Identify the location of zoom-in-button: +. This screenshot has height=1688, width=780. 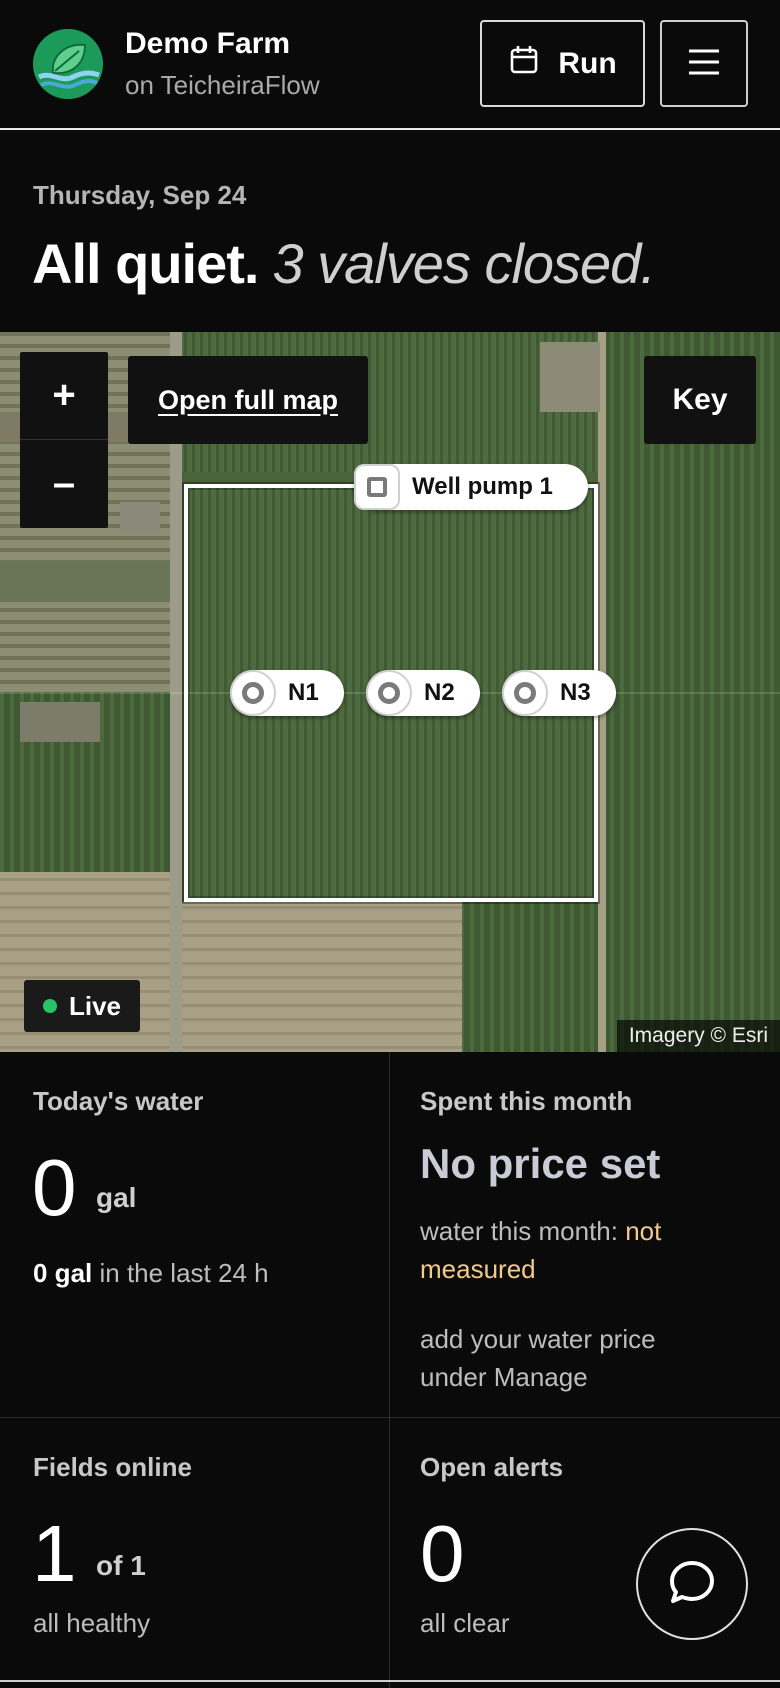
(64, 395).